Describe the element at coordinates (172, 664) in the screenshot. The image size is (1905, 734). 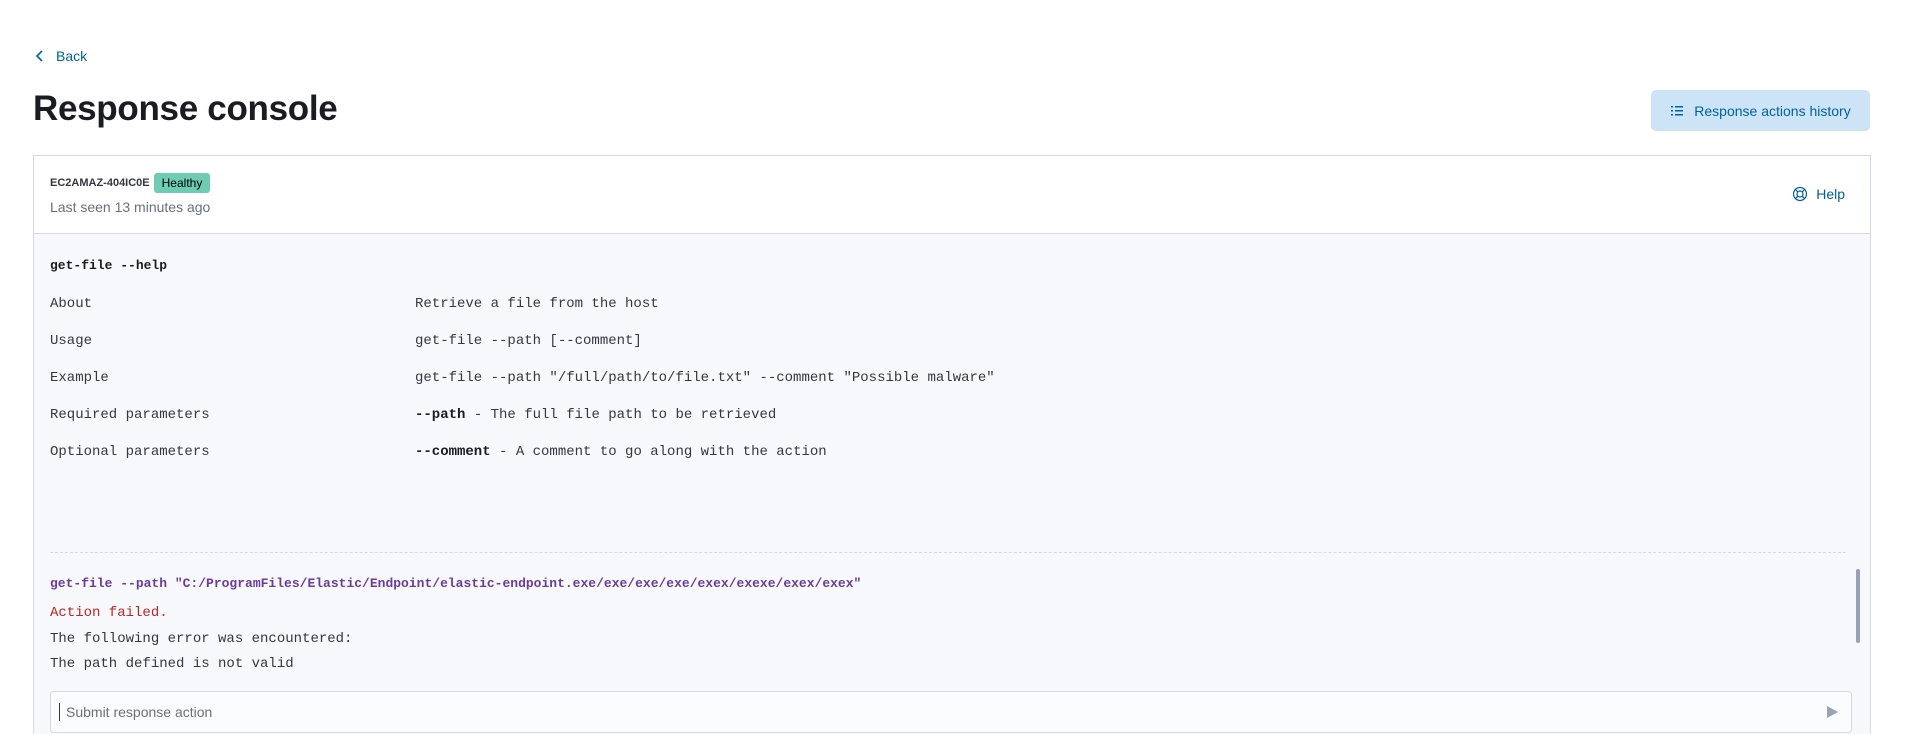
I see `error-message-line: The path defined is not valid` at that location.